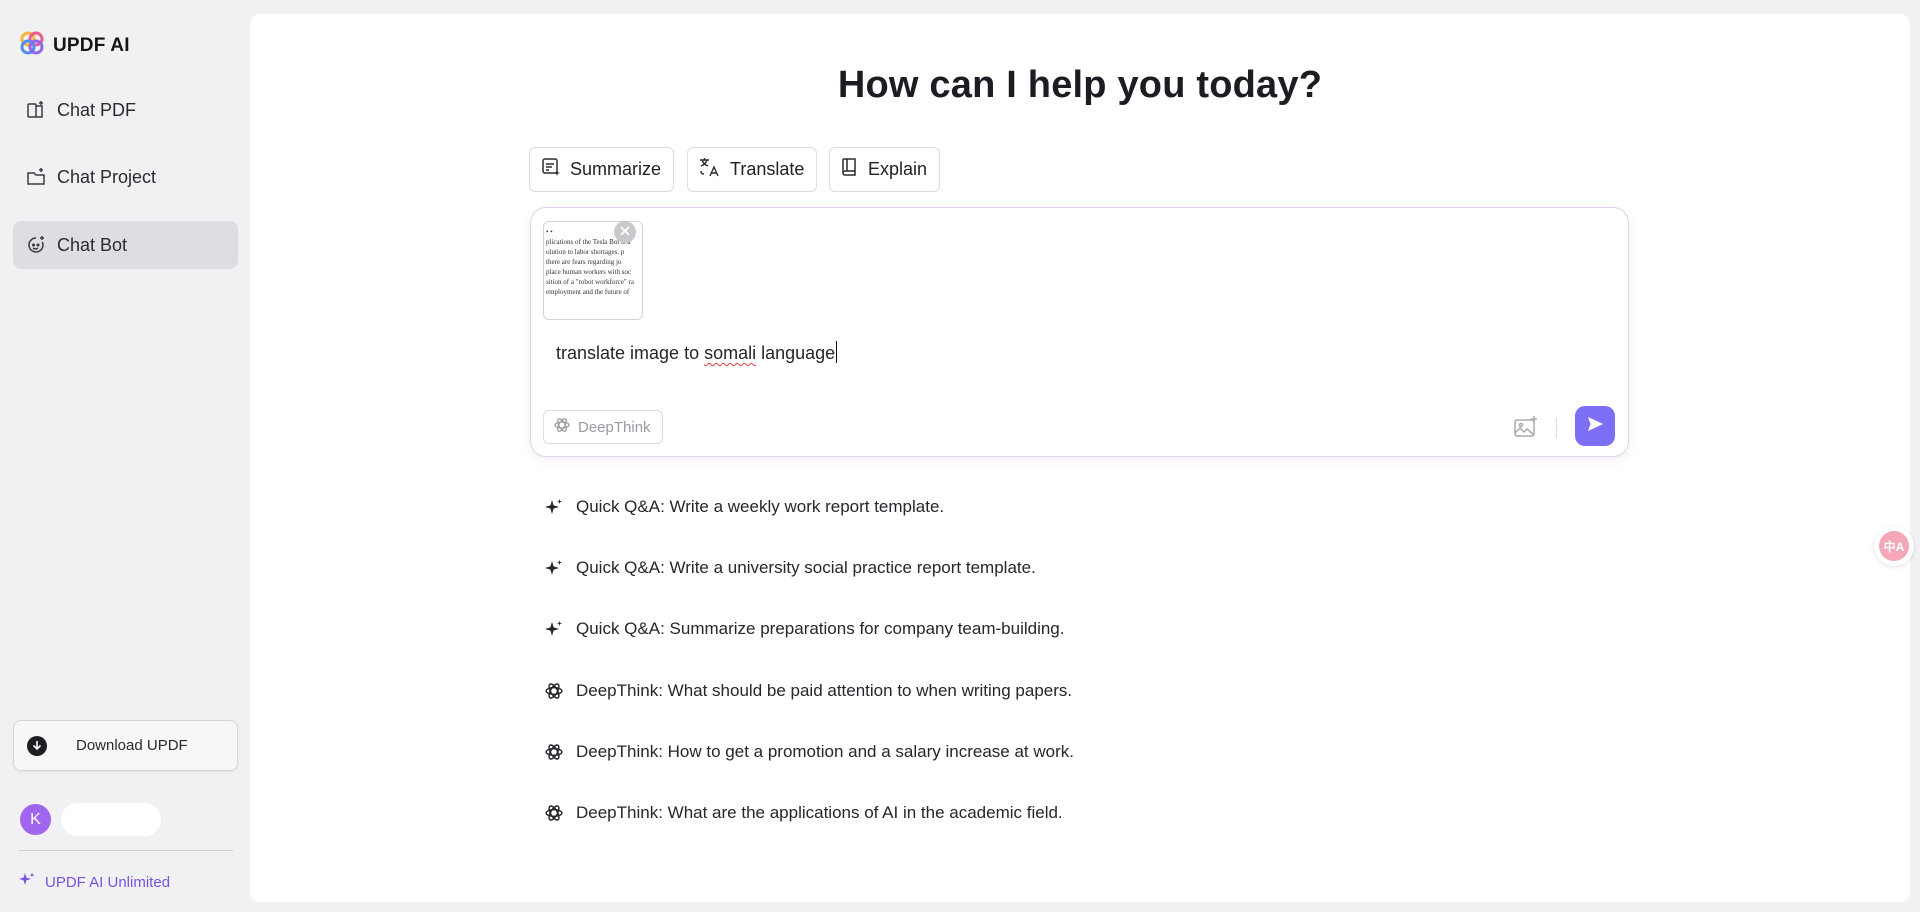 This screenshot has width=1920, height=912. I want to click on sidebar-item-label: Chat Bot, so click(92, 244).